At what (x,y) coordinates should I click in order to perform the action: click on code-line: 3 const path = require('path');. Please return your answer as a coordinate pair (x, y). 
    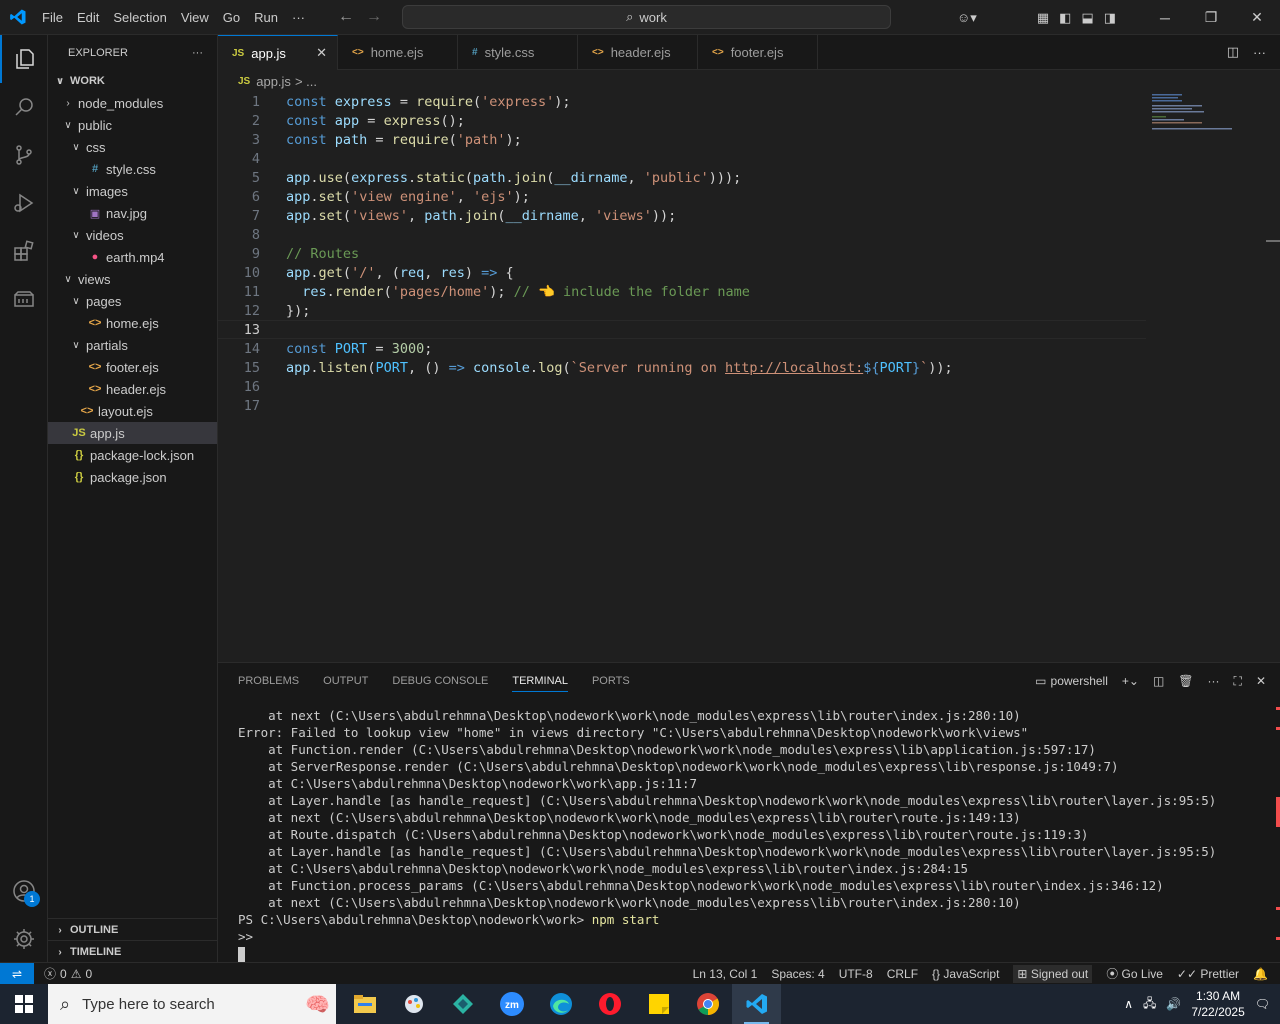
    Looking at the image, I should click on (749, 139).